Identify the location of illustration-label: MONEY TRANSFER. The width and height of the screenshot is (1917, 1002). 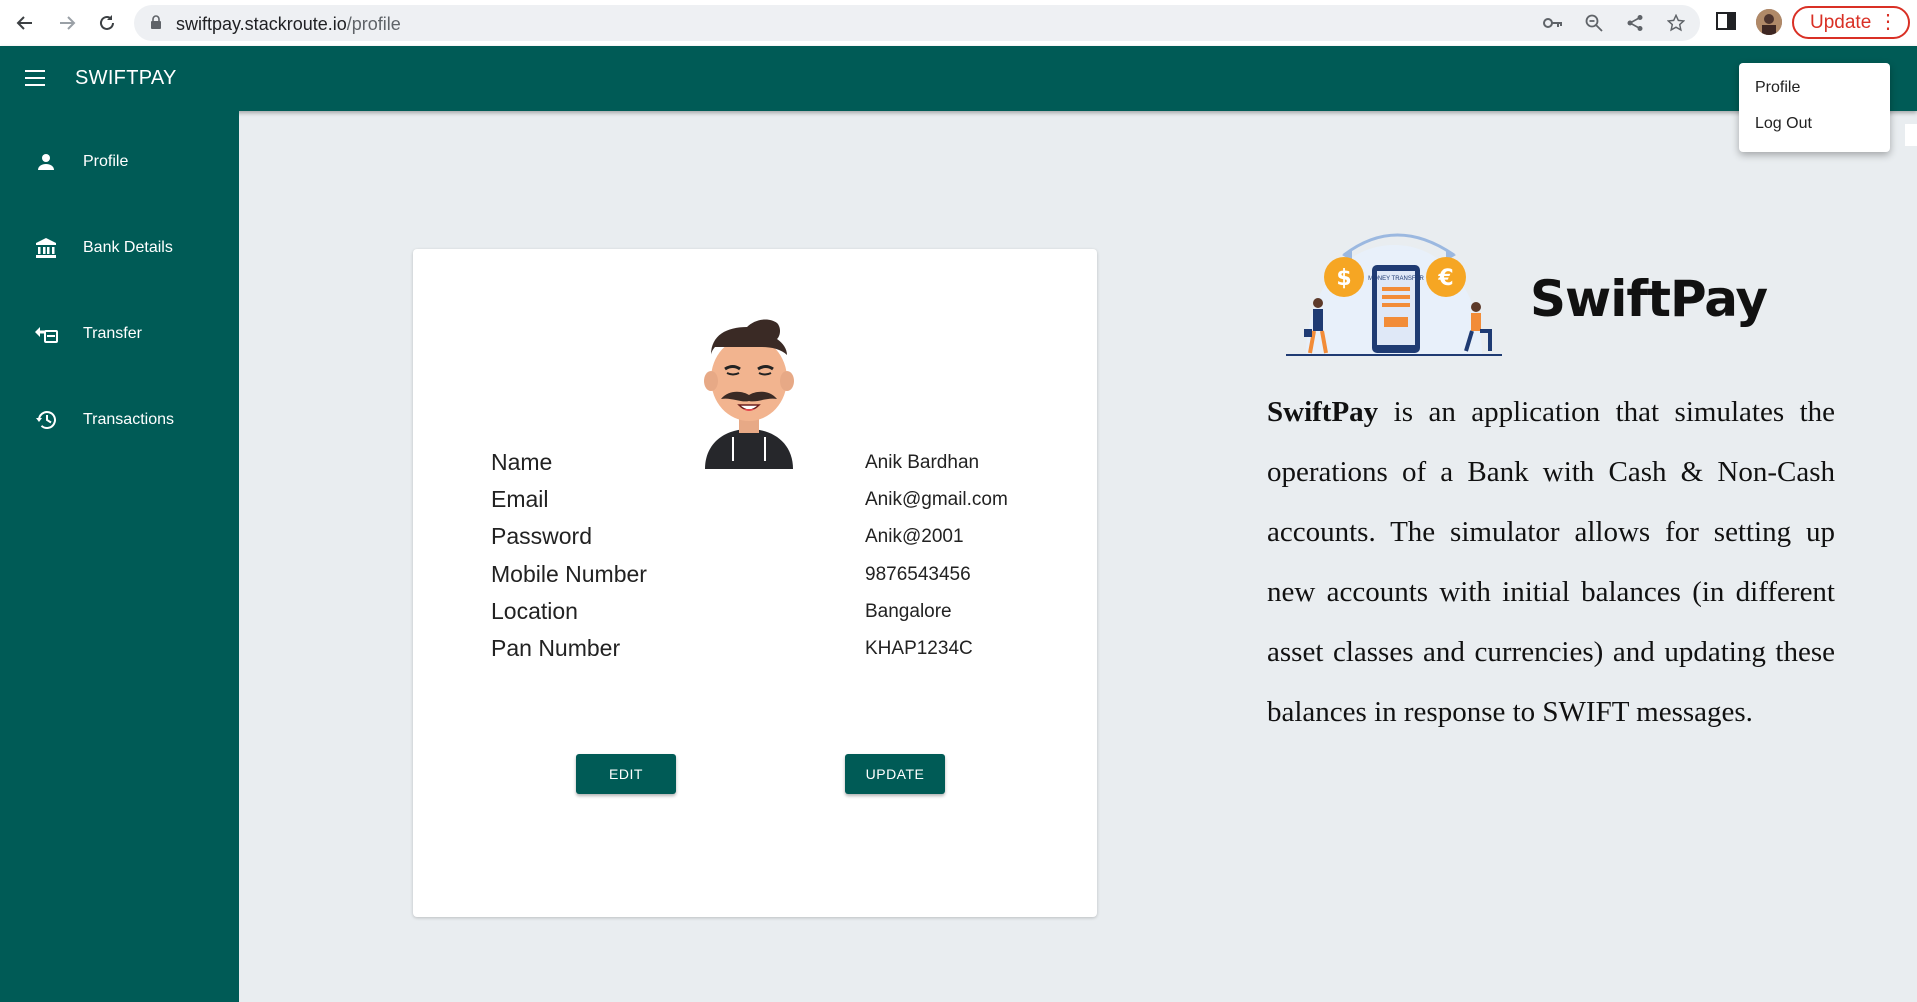
(1396, 279).